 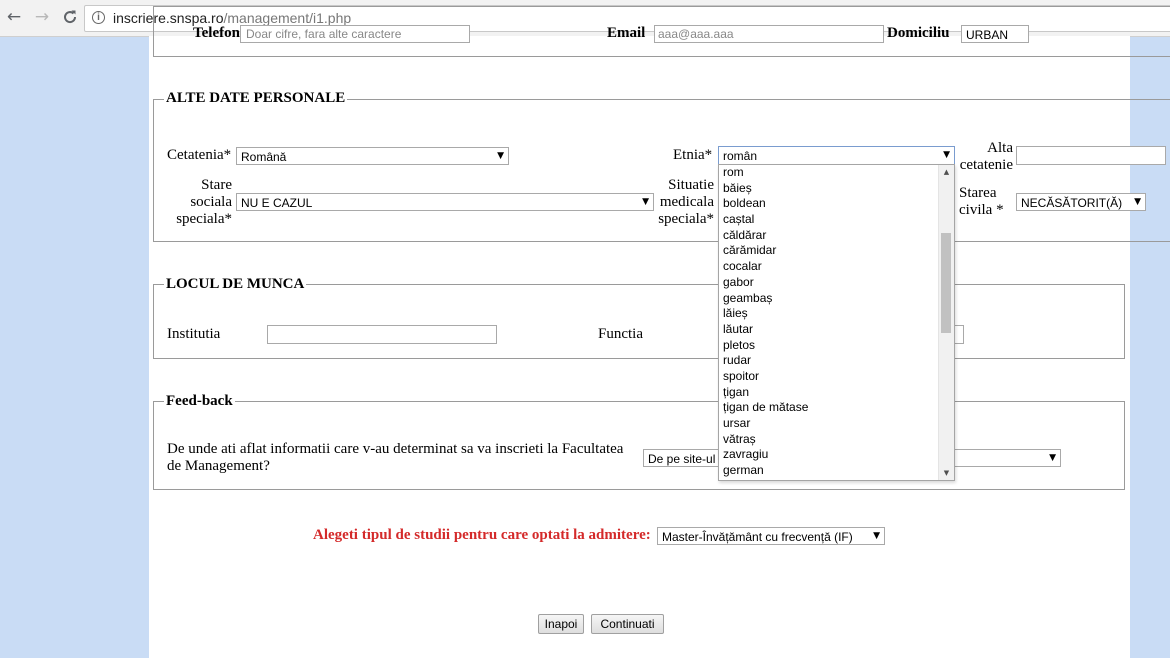 I want to click on feedback-legend: Feed-back, so click(x=199, y=401).